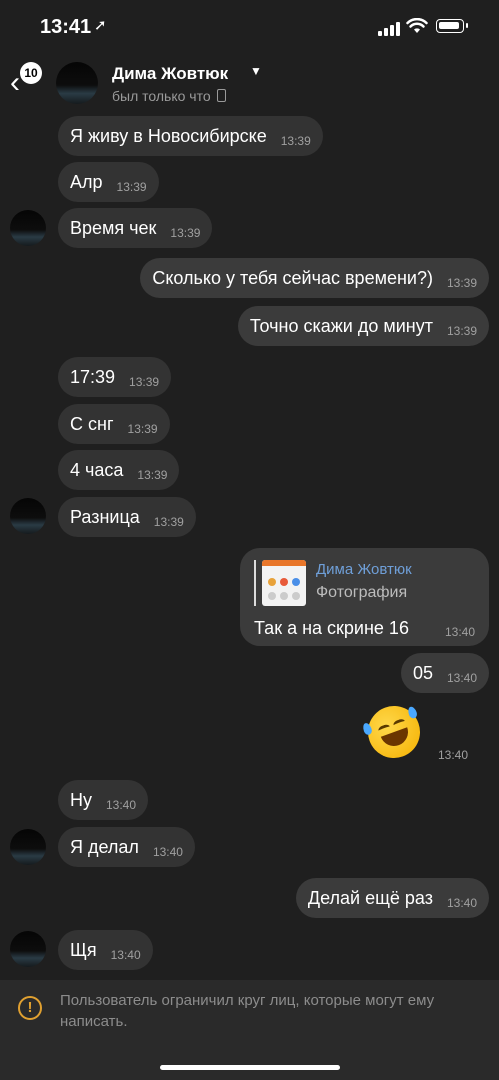 This screenshot has width=499, height=1080. I want to click on message-text: Разница, so click(105, 516).